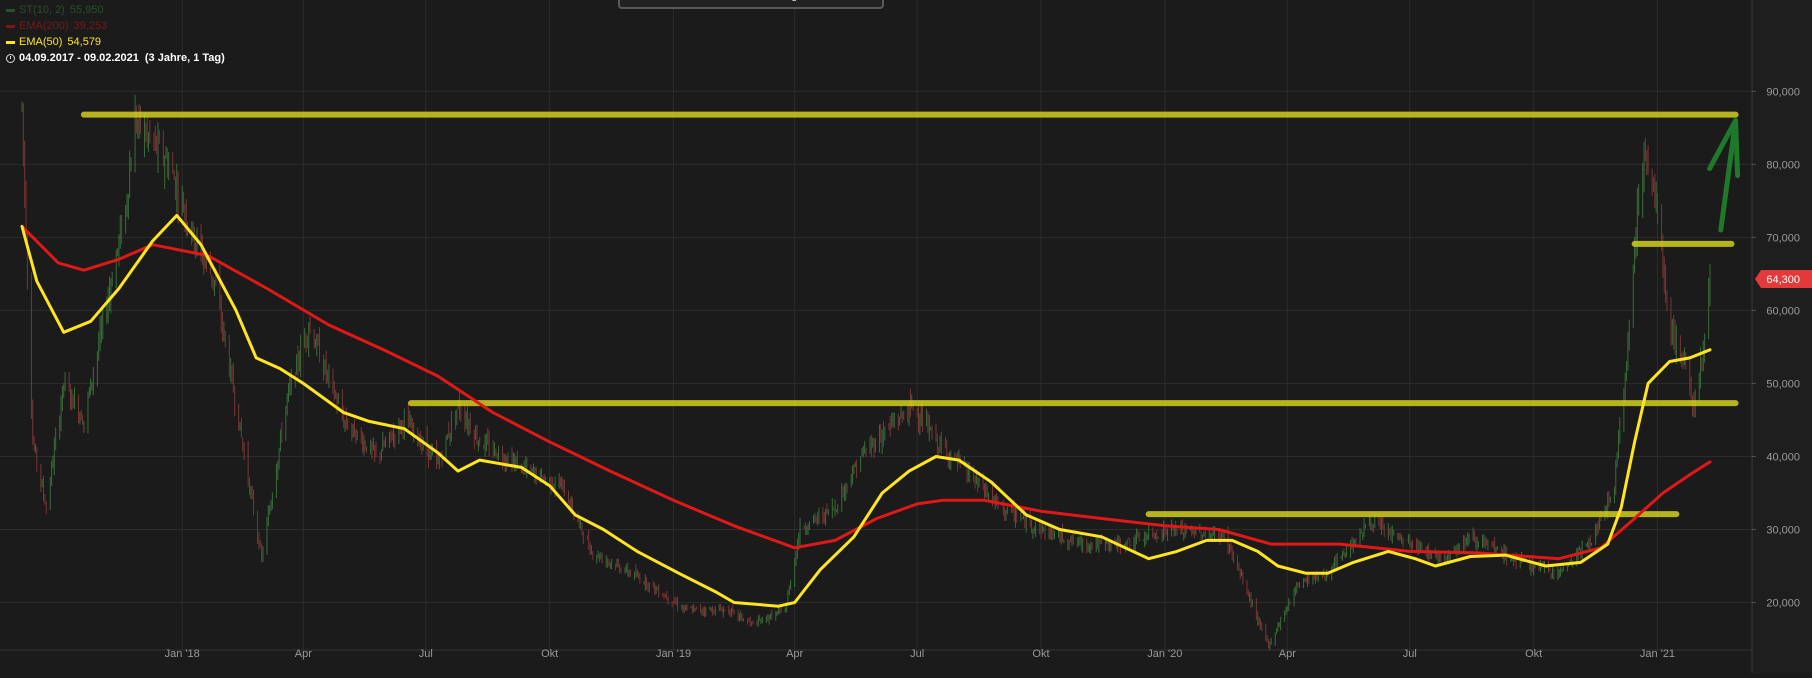  What do you see at coordinates (10, 26) in the screenshot?
I see `legend-swatch-ema200` at bounding box center [10, 26].